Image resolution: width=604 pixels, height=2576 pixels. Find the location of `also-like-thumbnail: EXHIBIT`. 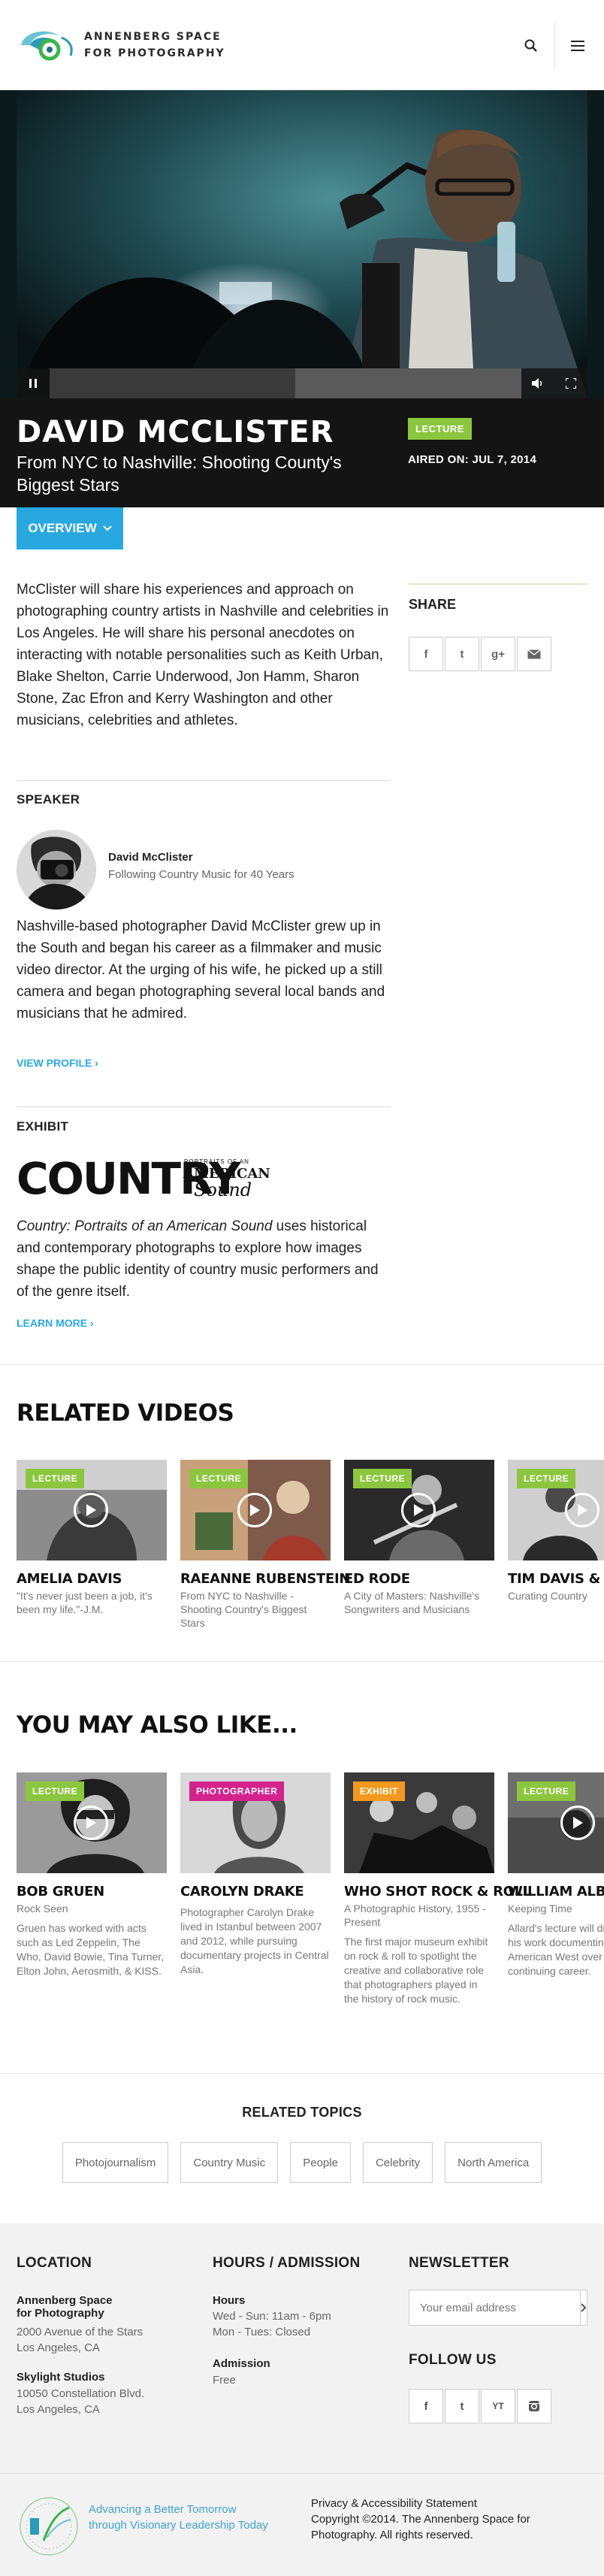

also-like-thumbnail: EXHIBIT is located at coordinates (419, 1822).